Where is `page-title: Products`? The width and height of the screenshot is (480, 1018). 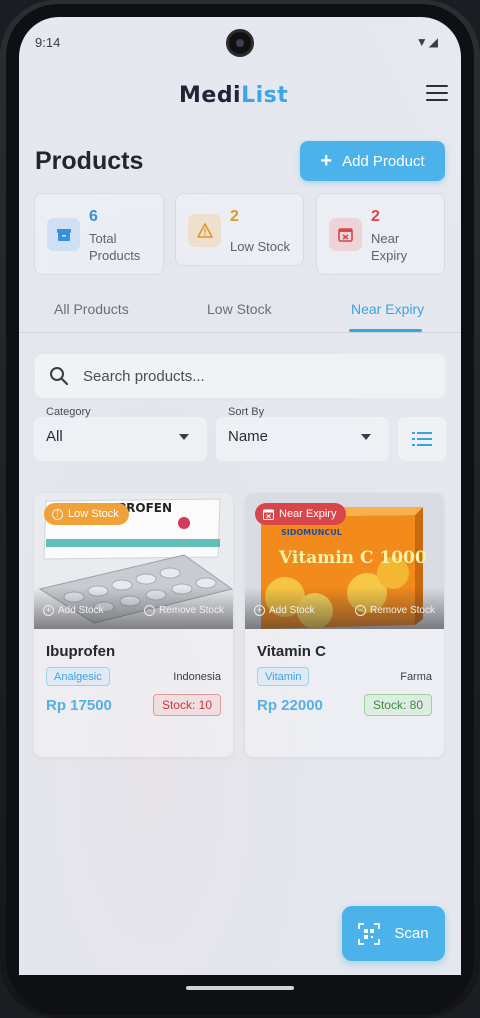
page-title: Products is located at coordinates (89, 161).